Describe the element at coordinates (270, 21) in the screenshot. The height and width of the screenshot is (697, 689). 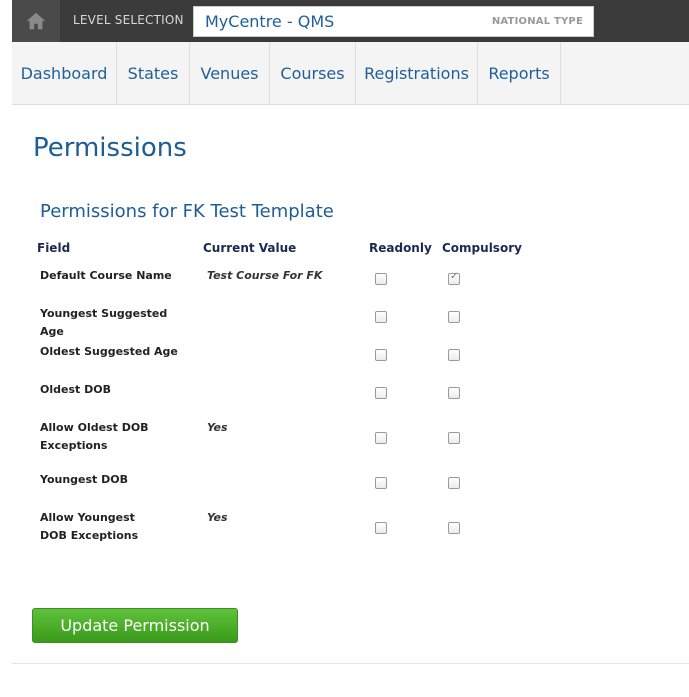
I see `level-name: MyCentre - QMS` at that location.